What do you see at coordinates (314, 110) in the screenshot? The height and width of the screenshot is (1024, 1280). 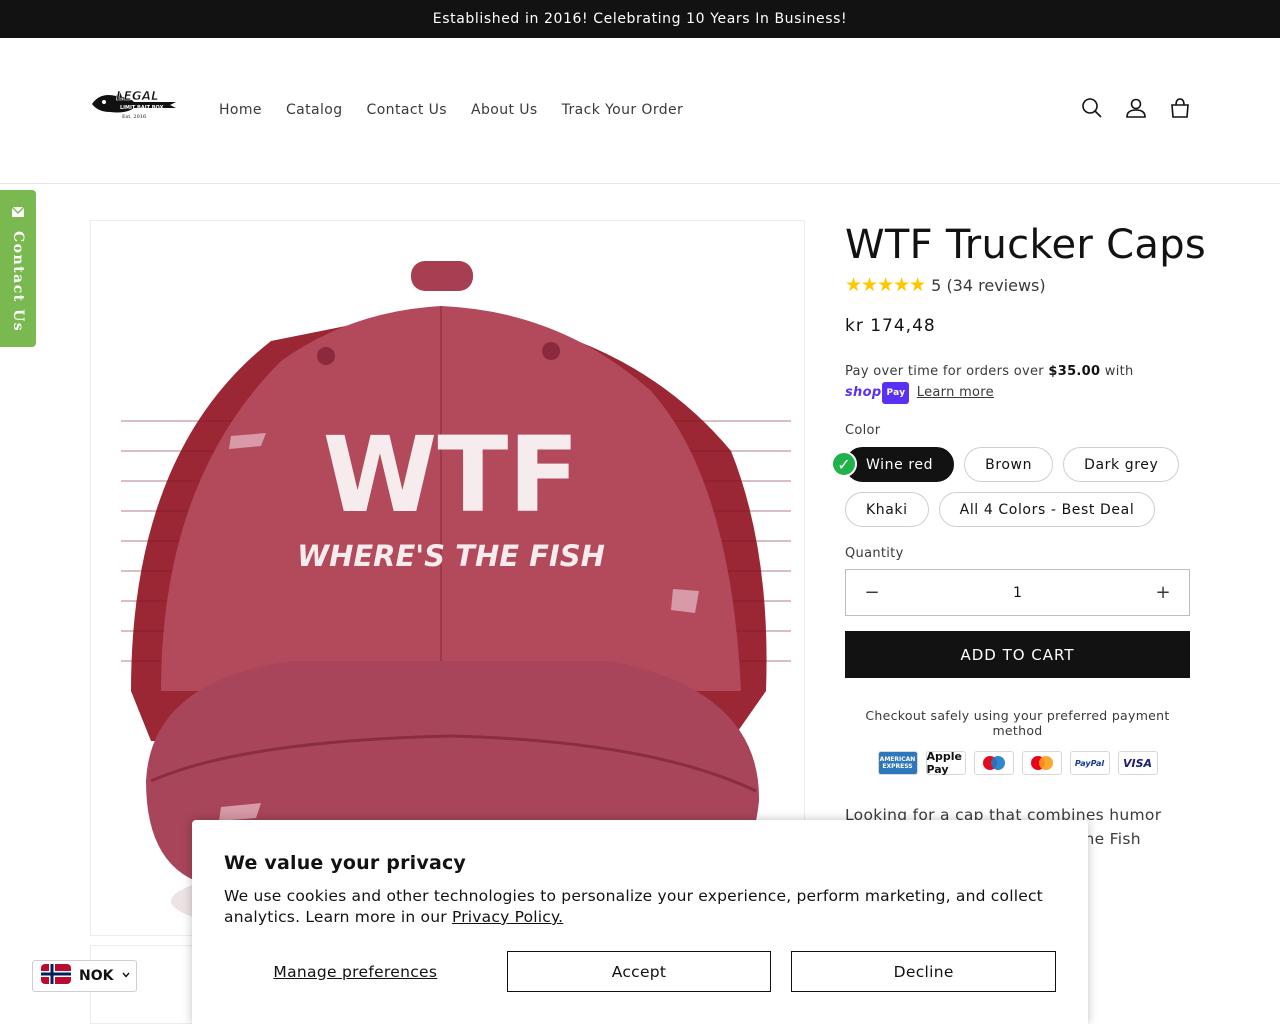 I see `nav-catalog: Catalog` at bounding box center [314, 110].